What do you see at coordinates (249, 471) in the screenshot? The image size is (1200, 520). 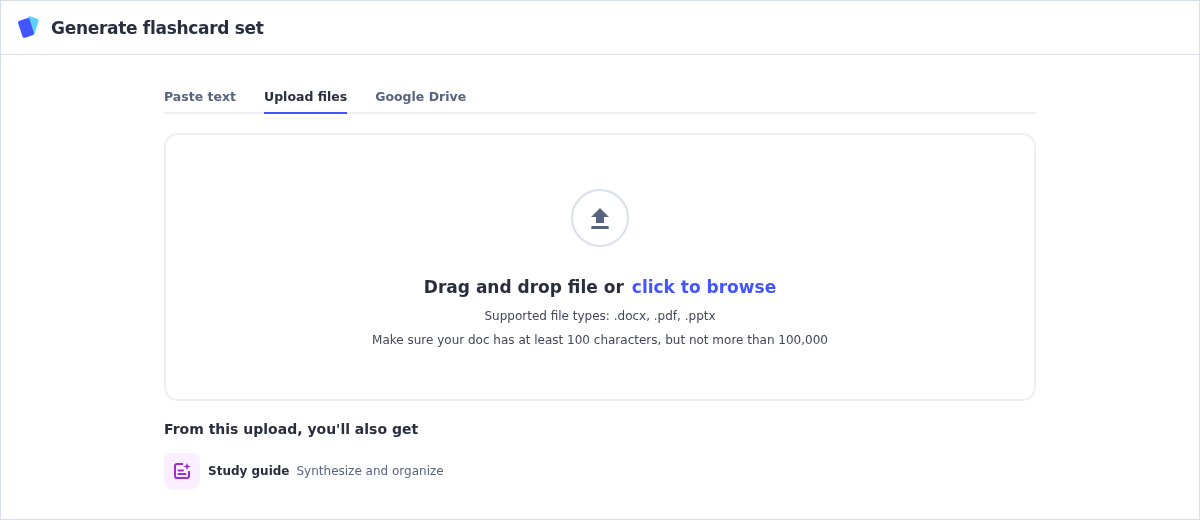 I see `item-name: Study guide` at bounding box center [249, 471].